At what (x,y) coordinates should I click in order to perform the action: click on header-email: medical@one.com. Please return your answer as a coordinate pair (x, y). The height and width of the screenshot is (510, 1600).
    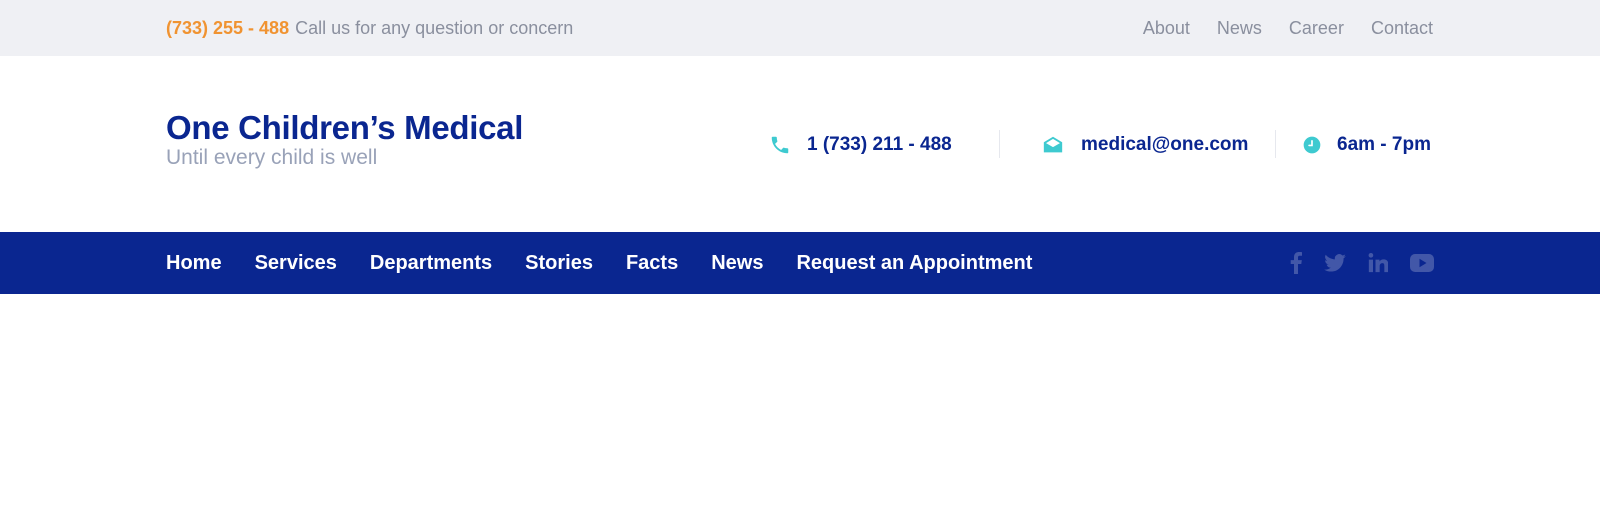
    Looking at the image, I should click on (1145, 145).